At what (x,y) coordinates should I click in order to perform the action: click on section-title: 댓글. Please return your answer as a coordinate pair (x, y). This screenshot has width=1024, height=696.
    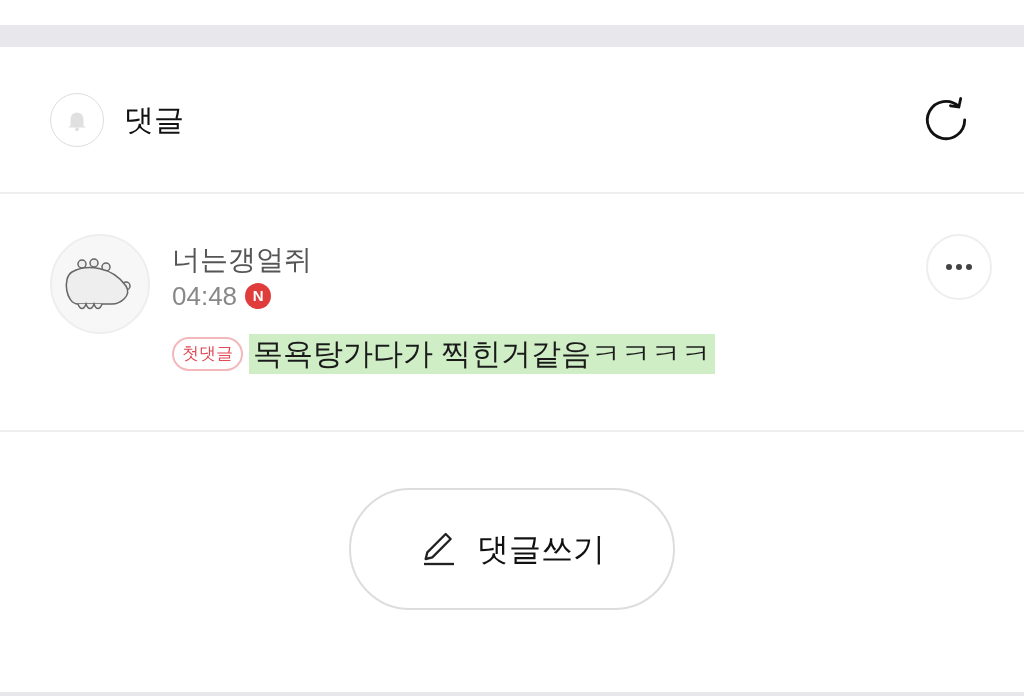
    Looking at the image, I should click on (154, 120).